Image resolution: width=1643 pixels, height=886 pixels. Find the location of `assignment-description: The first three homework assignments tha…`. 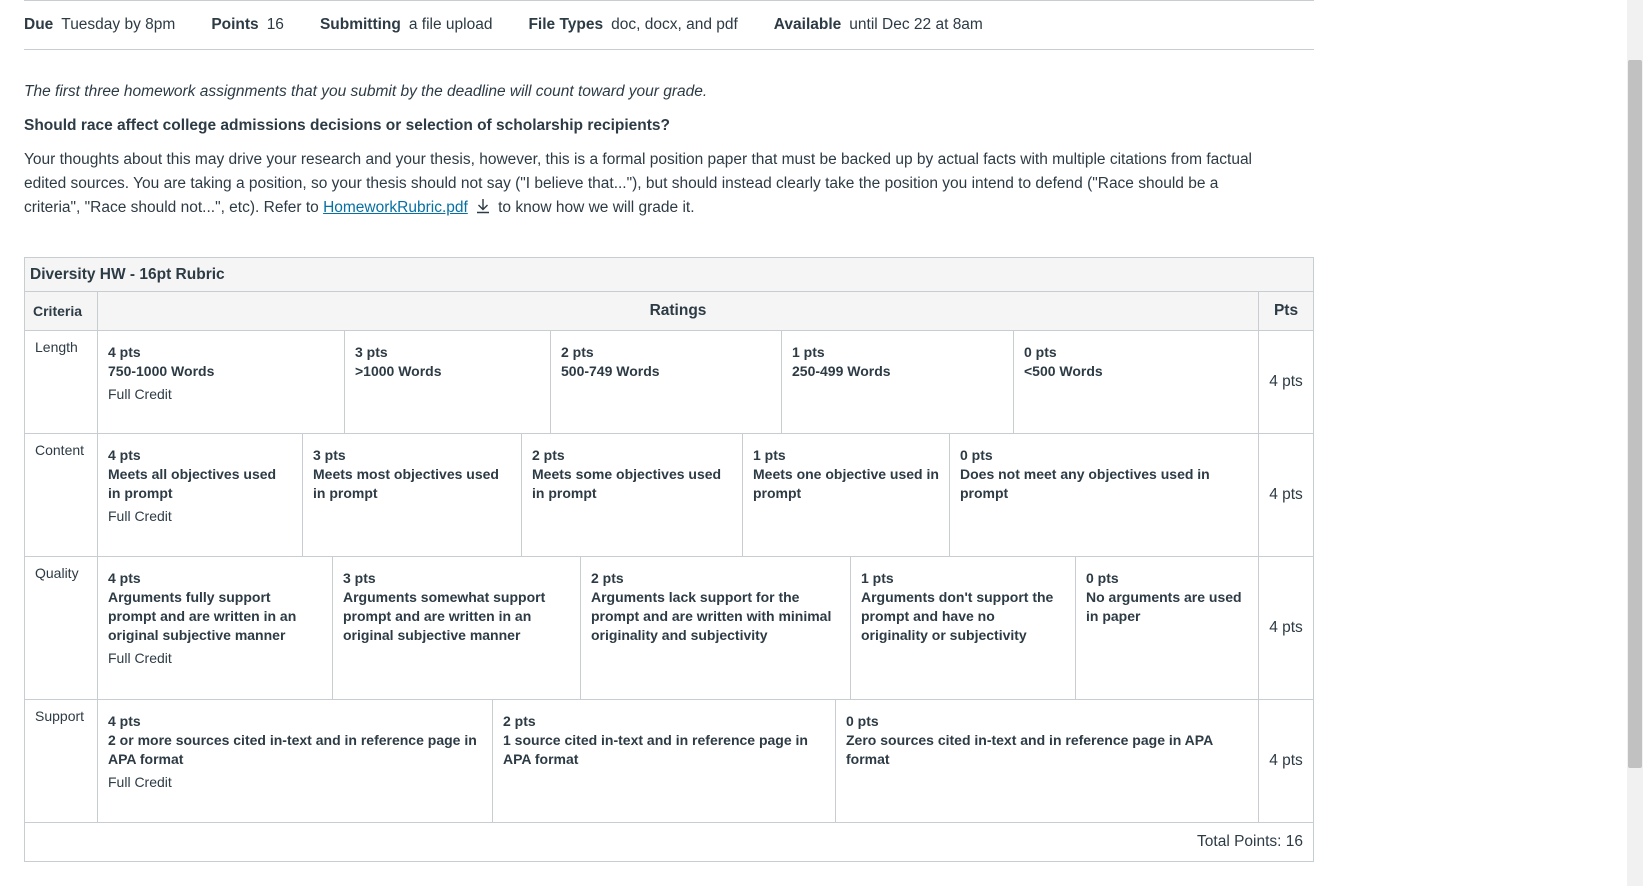

assignment-description: The first three homework assignments tha… is located at coordinates (669, 150).